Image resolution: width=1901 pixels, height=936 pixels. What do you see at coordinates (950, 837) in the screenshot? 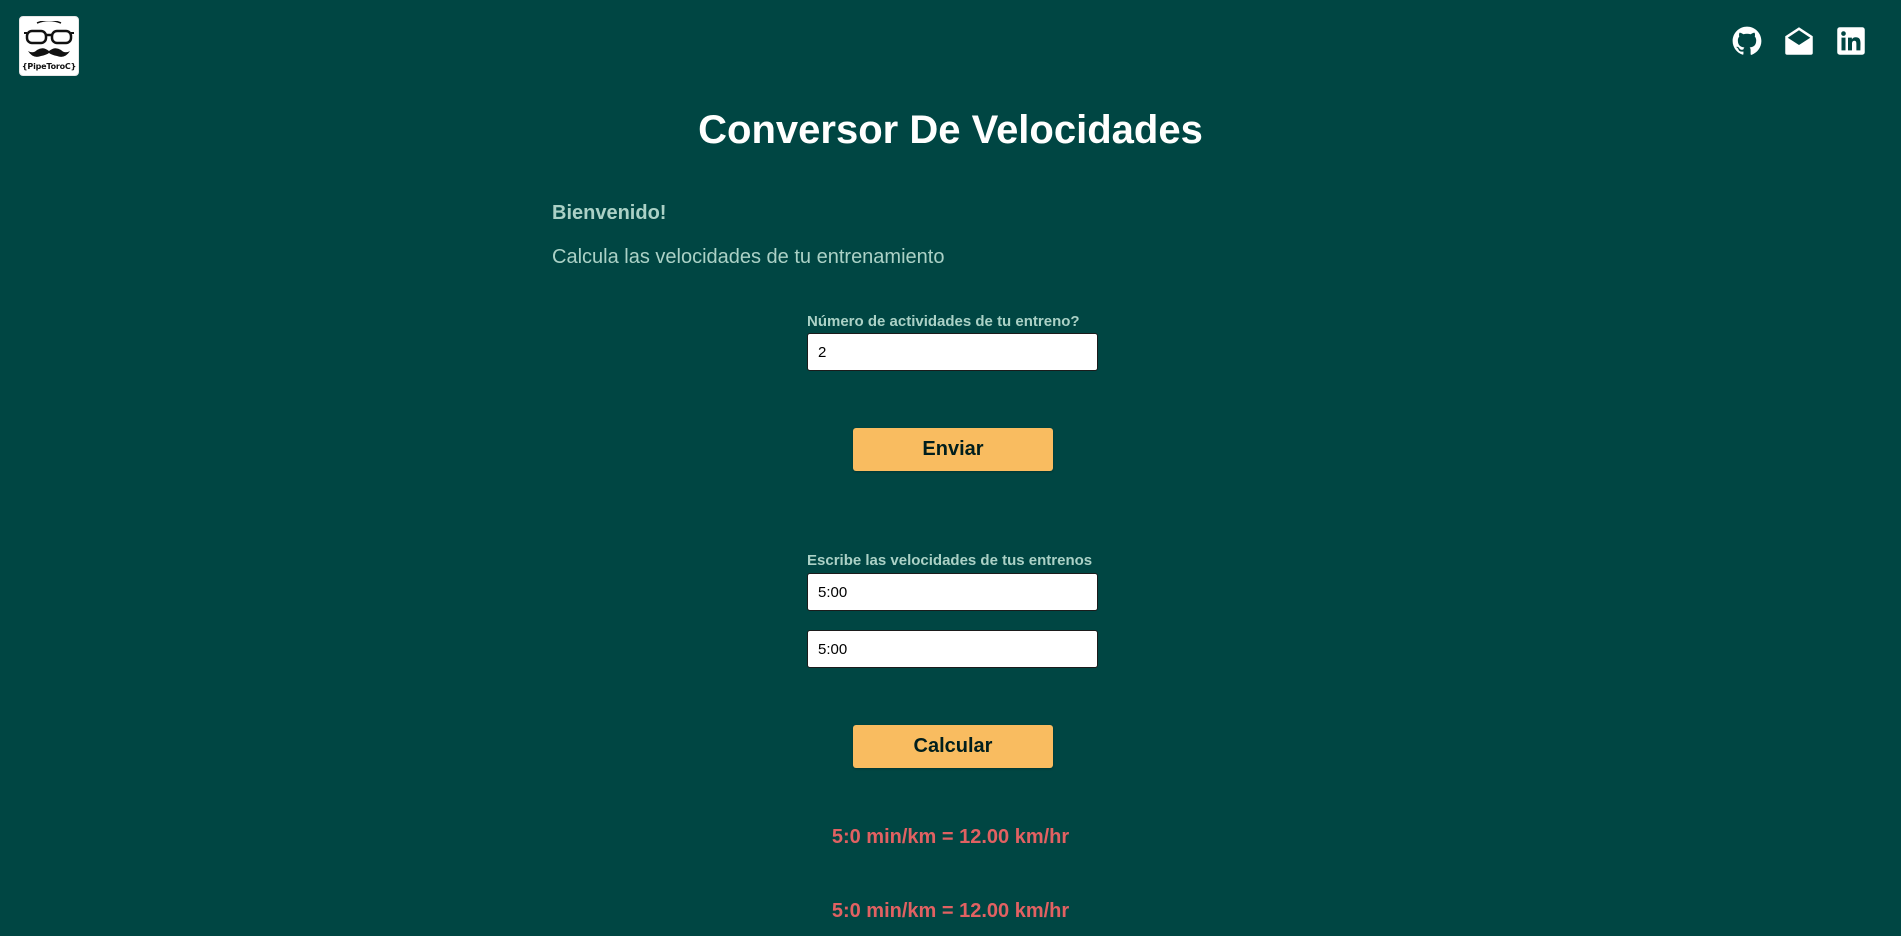
I see `result-line-1: 5:0 min/km = 12.00 km/hr` at bounding box center [950, 837].